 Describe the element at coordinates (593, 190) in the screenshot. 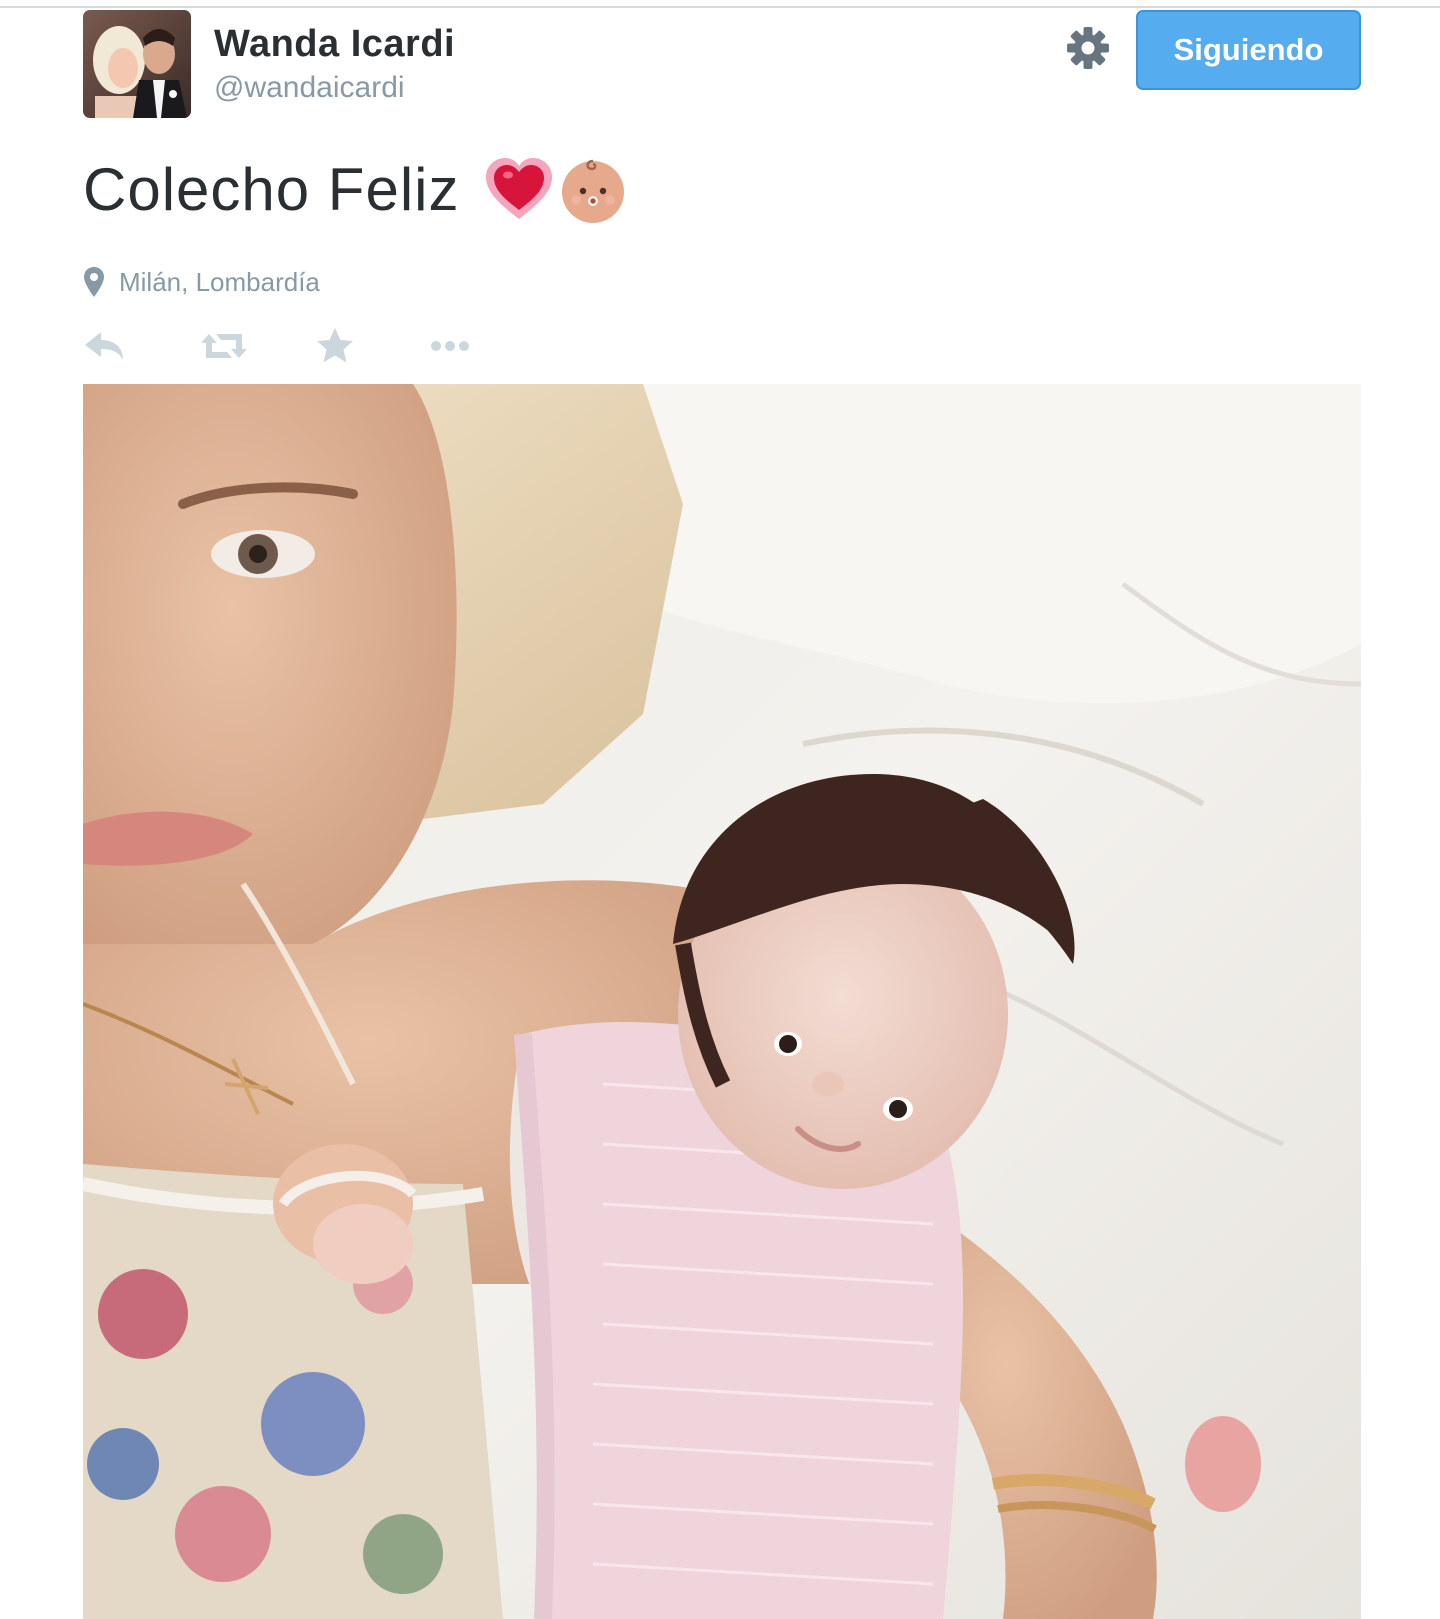

I see `baby-face-icon` at that location.